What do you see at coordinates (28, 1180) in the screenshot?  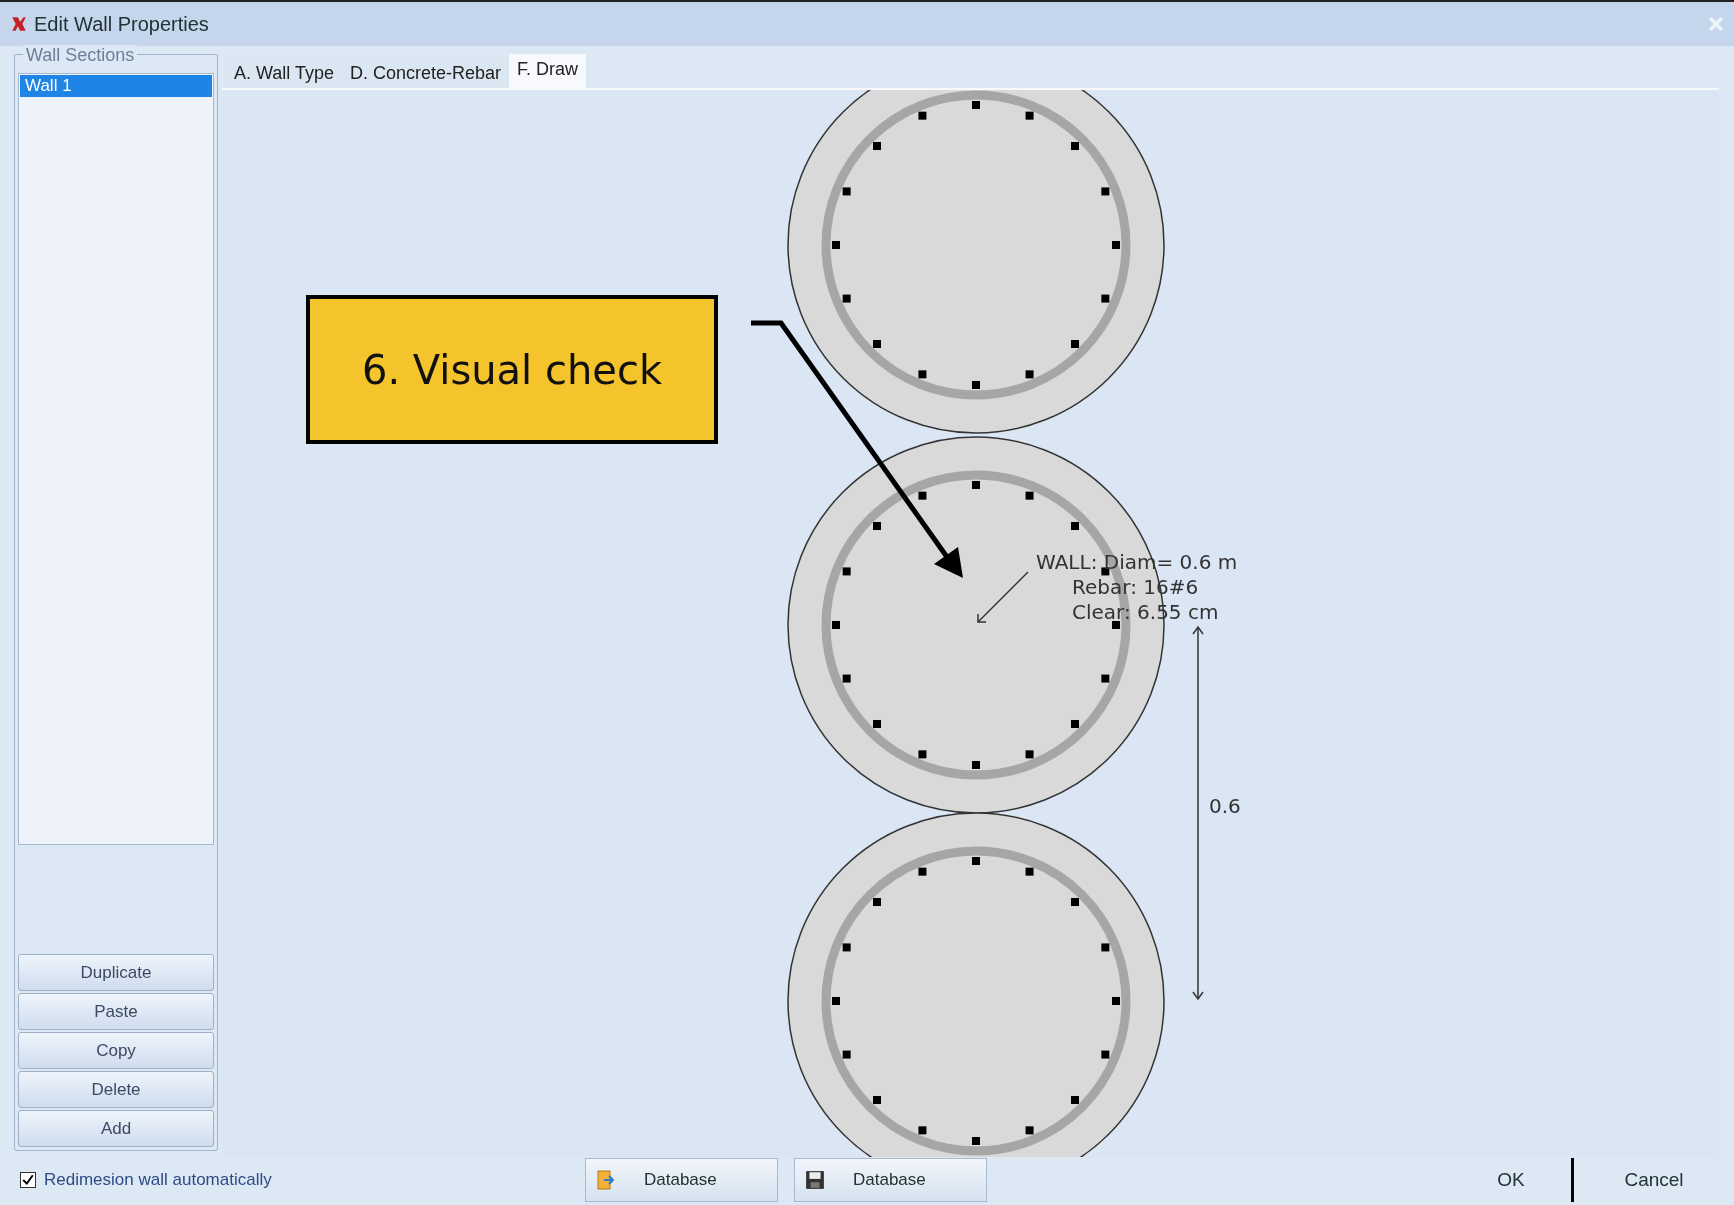 I see `checkbox` at bounding box center [28, 1180].